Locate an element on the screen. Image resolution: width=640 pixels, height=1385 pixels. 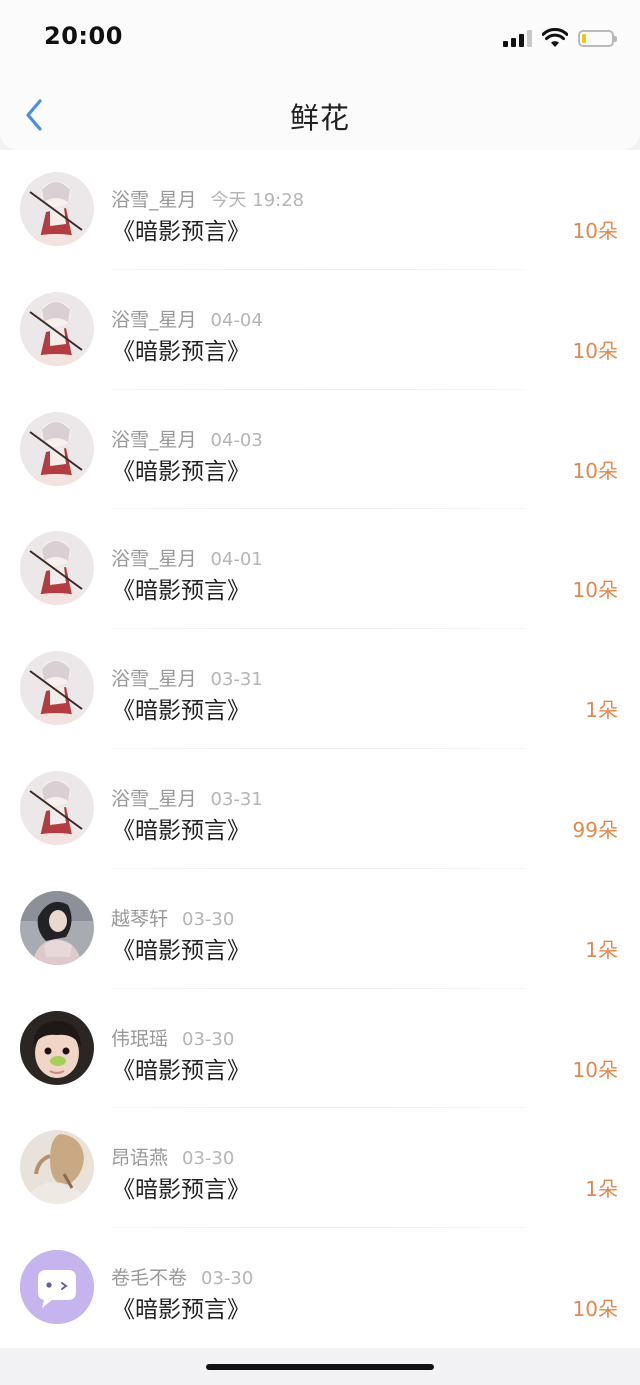
cellular-signal-icon is located at coordinates (517, 38).